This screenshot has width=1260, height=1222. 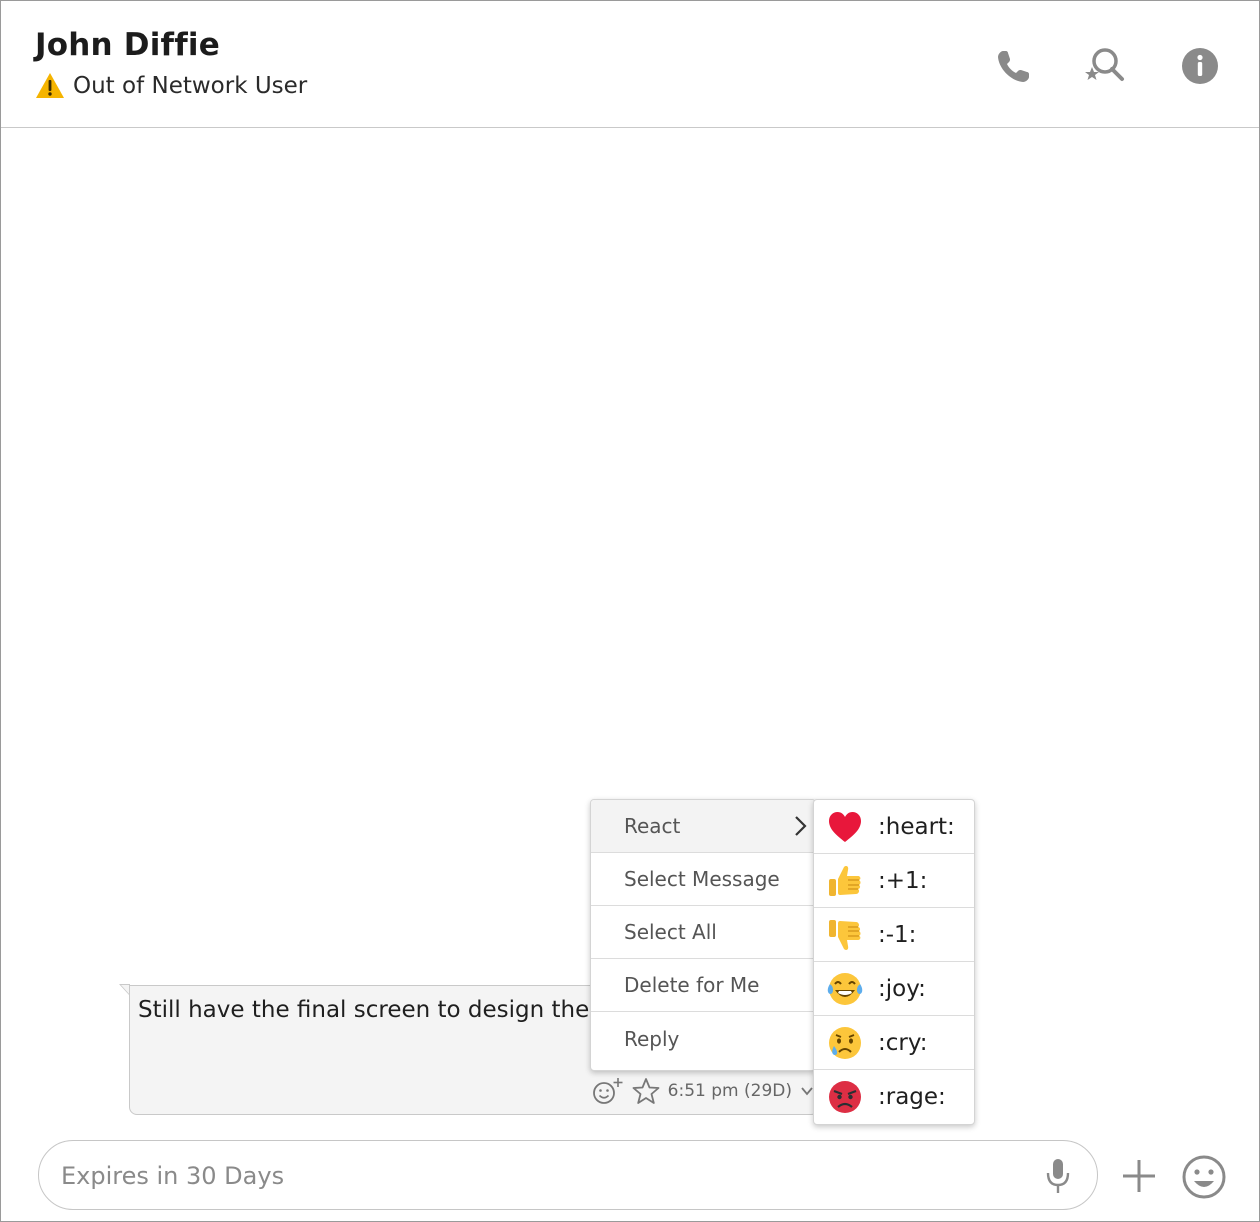 I want to click on reaction-rage: :rage:, so click(x=894, y=1097).